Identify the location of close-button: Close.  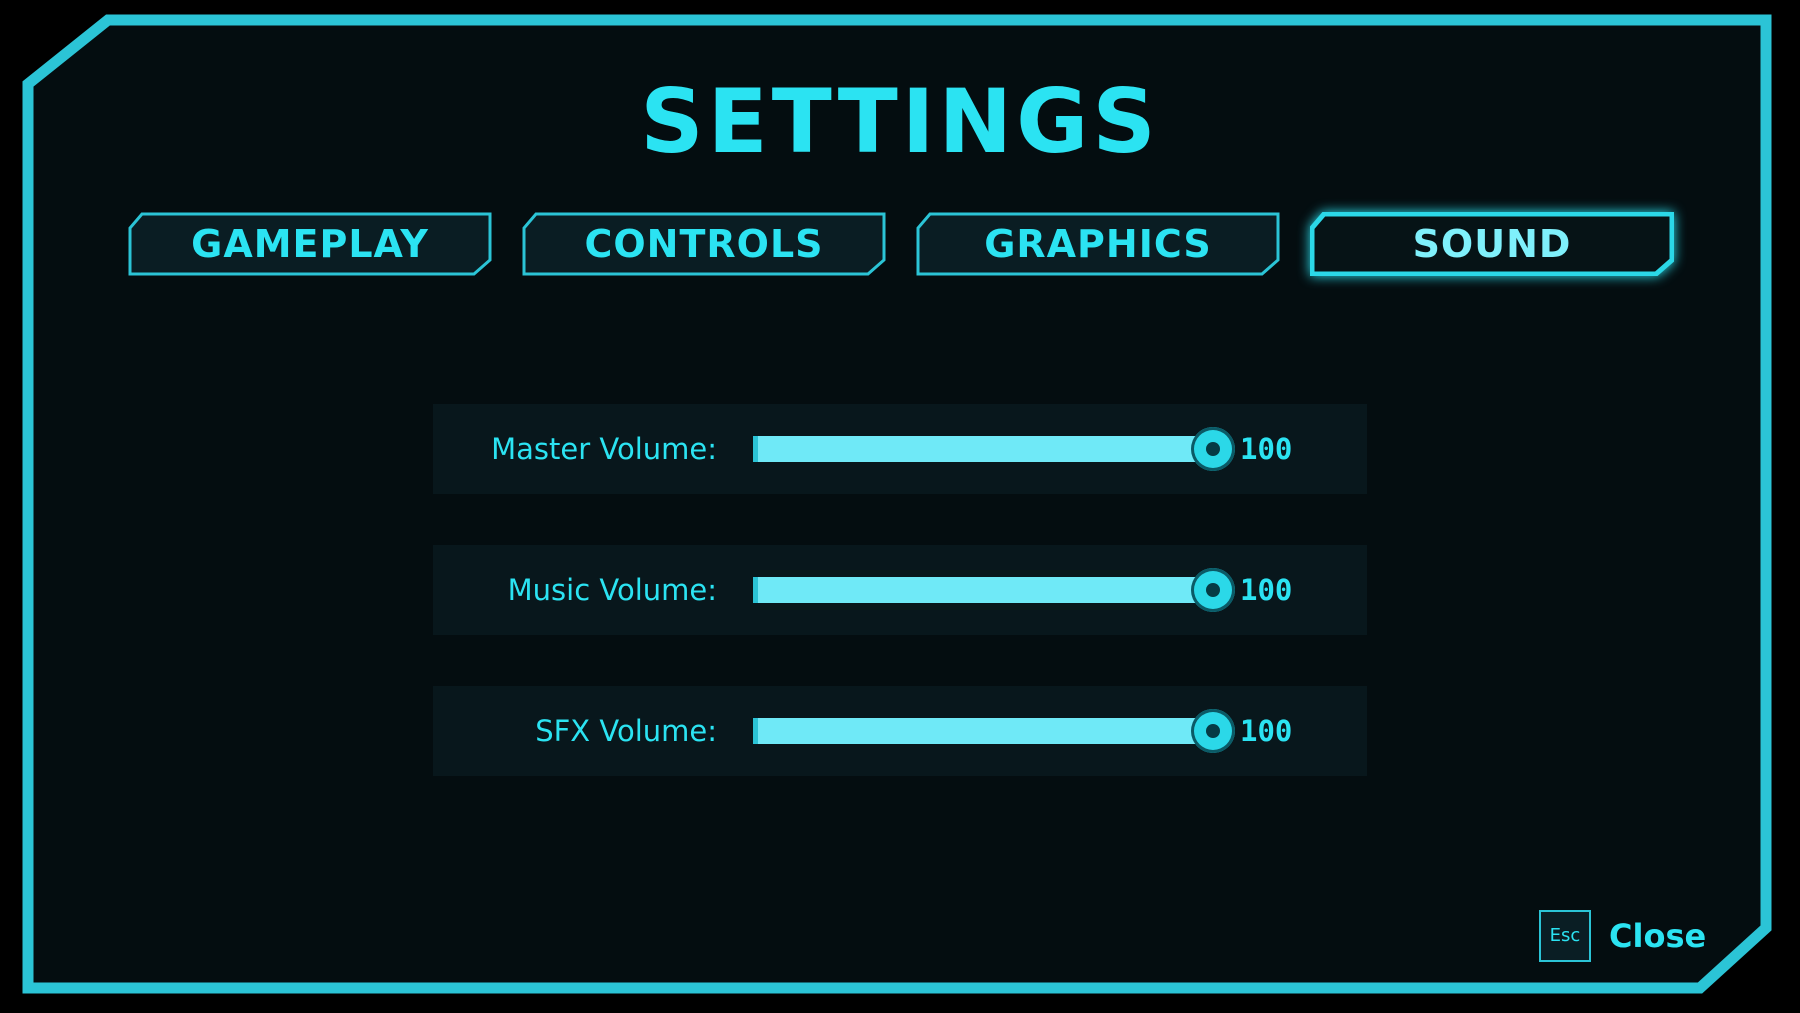
(1657, 936).